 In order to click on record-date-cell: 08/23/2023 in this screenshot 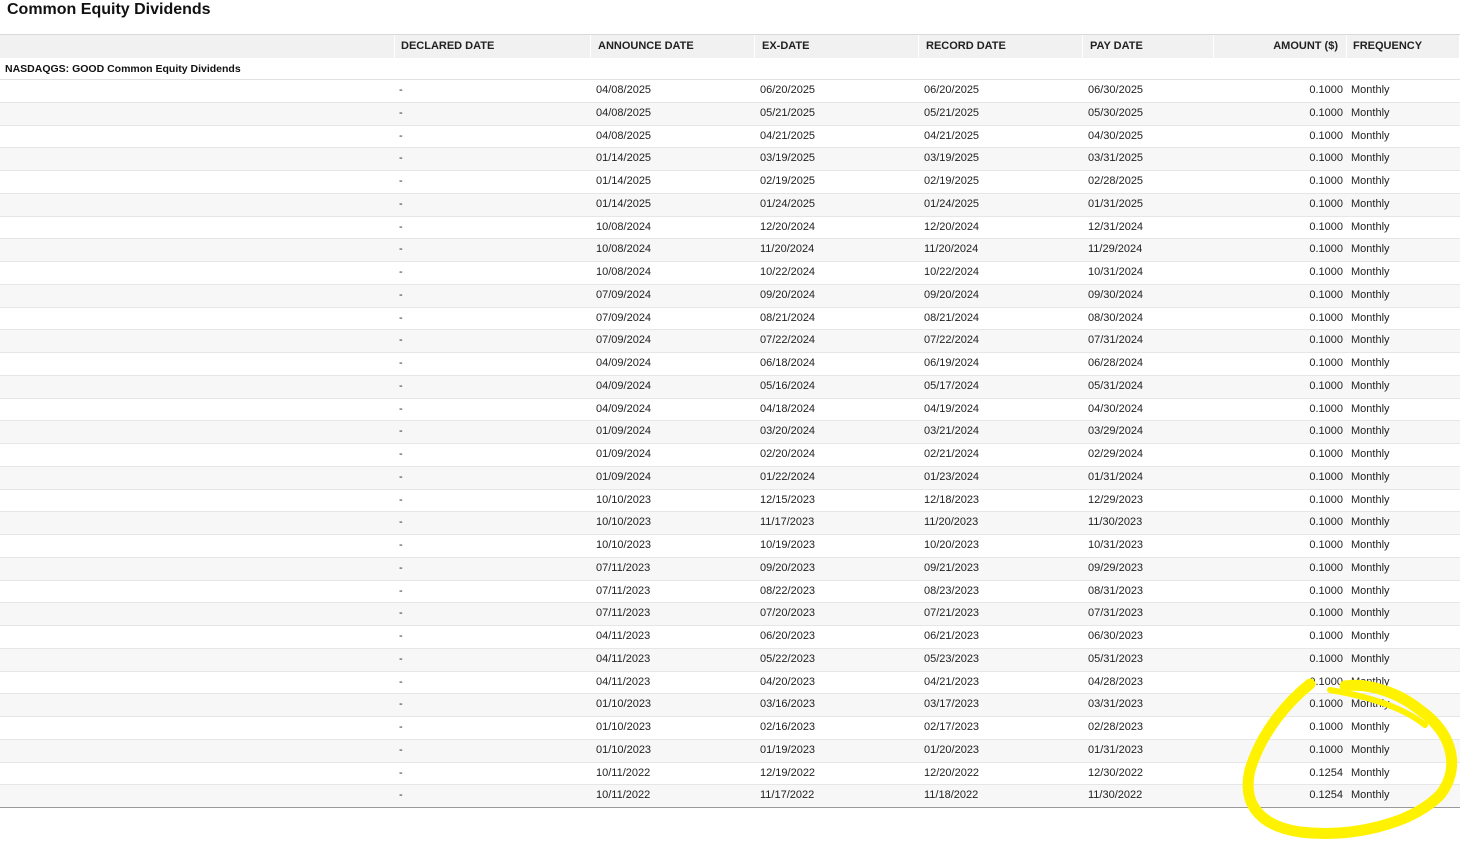, I will do `click(952, 590)`.